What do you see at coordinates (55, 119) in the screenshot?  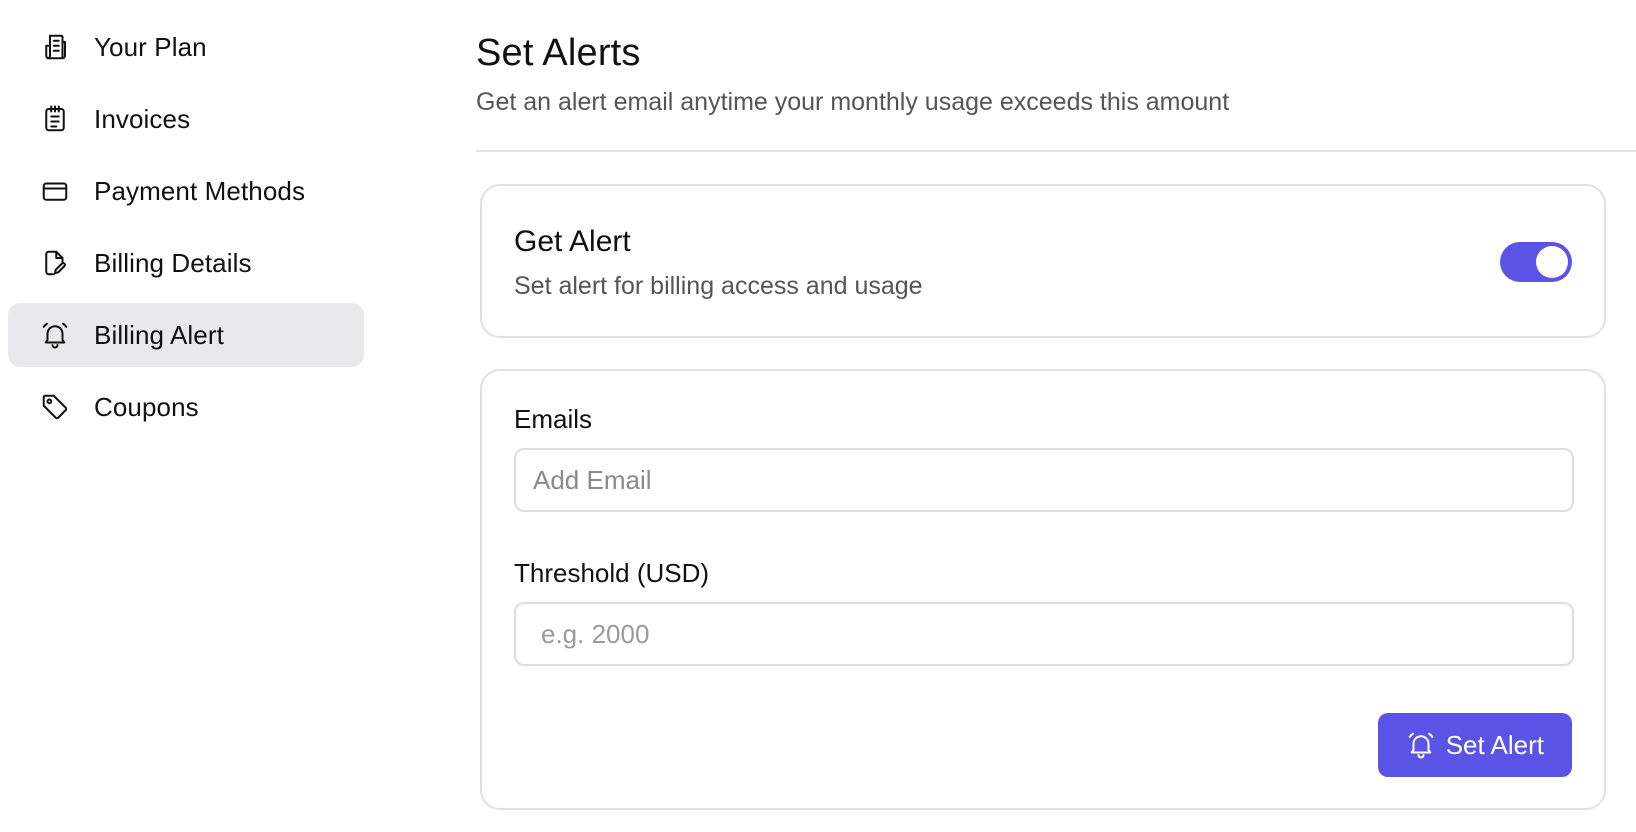 I see `clipboard-list-icon` at bounding box center [55, 119].